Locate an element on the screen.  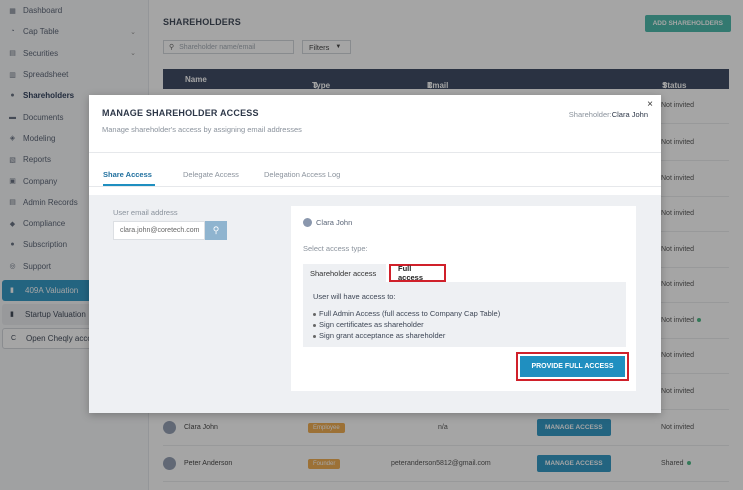
avatar is located at coordinates (307, 222).